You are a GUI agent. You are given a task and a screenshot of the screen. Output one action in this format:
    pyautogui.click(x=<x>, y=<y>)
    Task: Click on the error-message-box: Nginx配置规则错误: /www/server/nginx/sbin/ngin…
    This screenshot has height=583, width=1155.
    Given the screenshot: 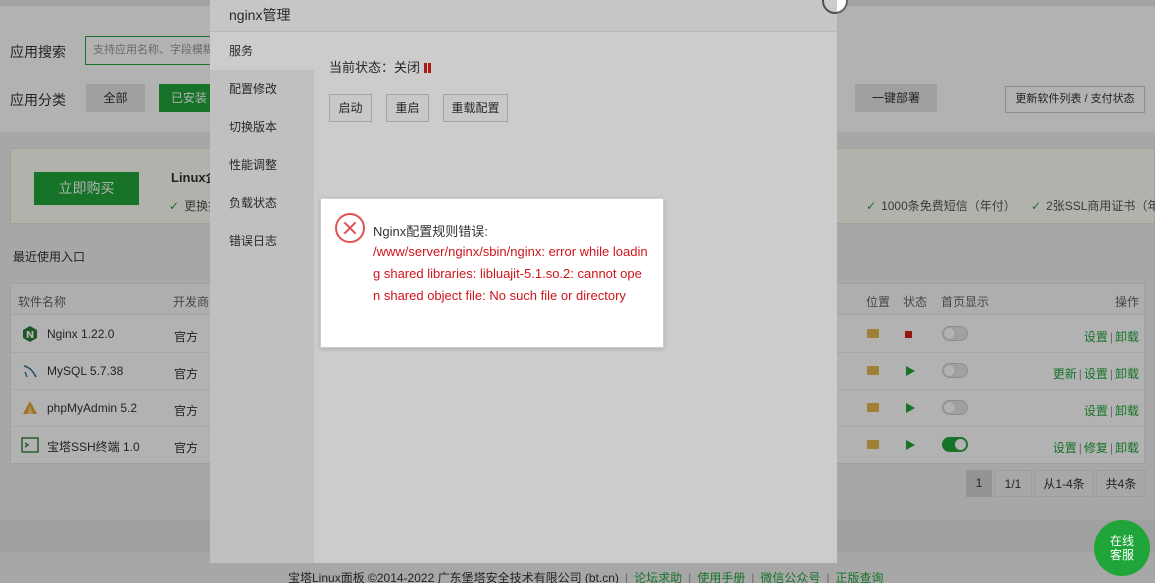 What is the action you would take?
    pyautogui.click(x=492, y=273)
    